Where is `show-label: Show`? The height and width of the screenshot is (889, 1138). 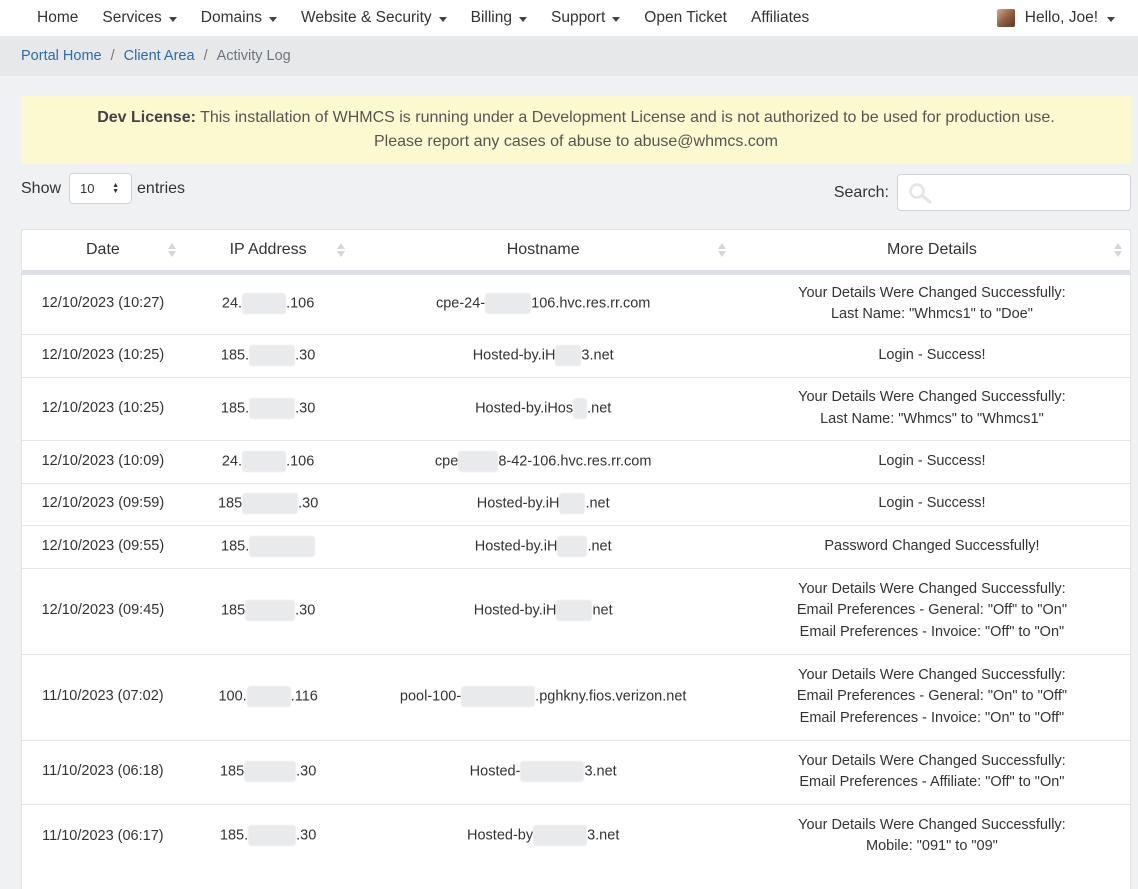 show-label: Show is located at coordinates (41, 188).